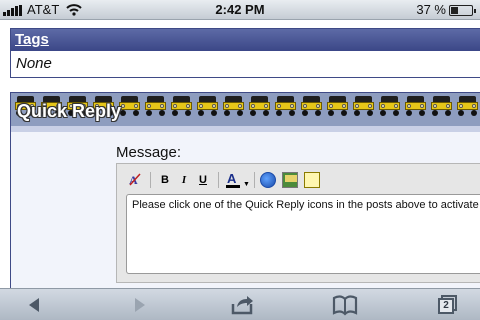 The image size is (480, 320). Describe the element at coordinates (290, 180) in the screenshot. I see `insert-image-icon` at that location.